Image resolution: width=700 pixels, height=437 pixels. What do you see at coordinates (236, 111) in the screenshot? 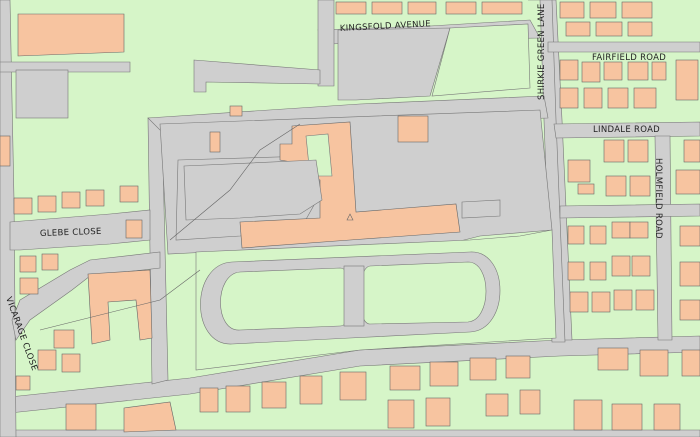
I see `school-shed` at bounding box center [236, 111].